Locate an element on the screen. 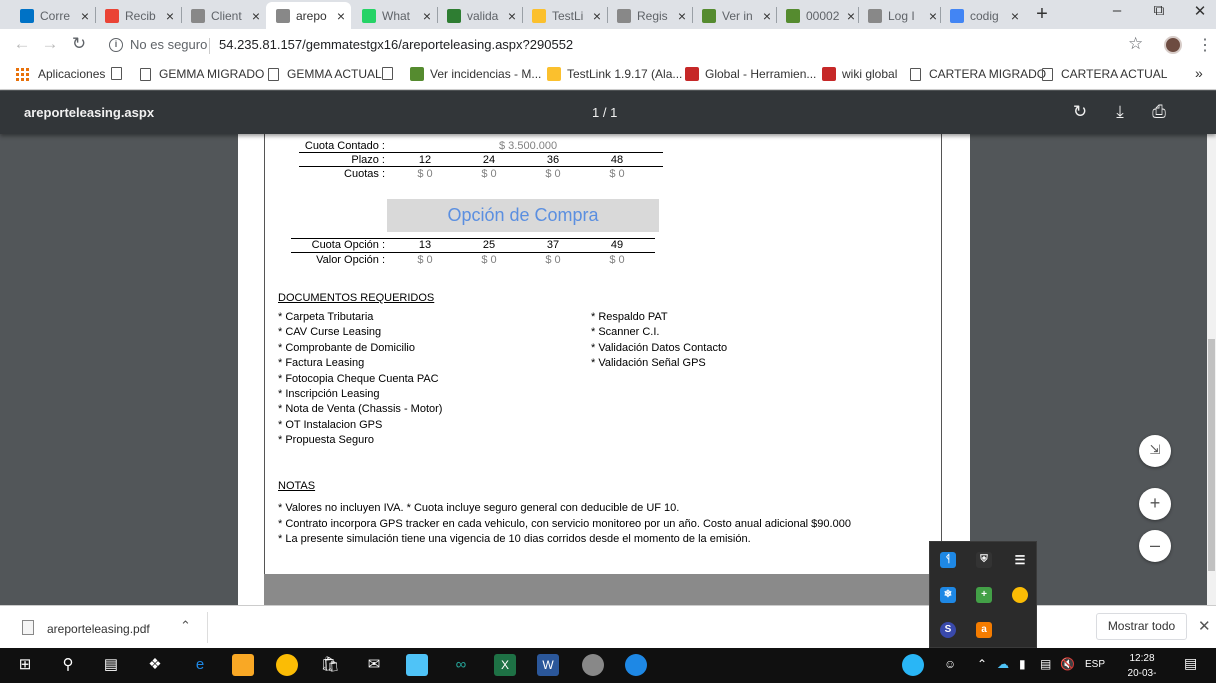 The width and height of the screenshot is (1216, 683). people-icon: ☺ is located at coordinates (950, 664).